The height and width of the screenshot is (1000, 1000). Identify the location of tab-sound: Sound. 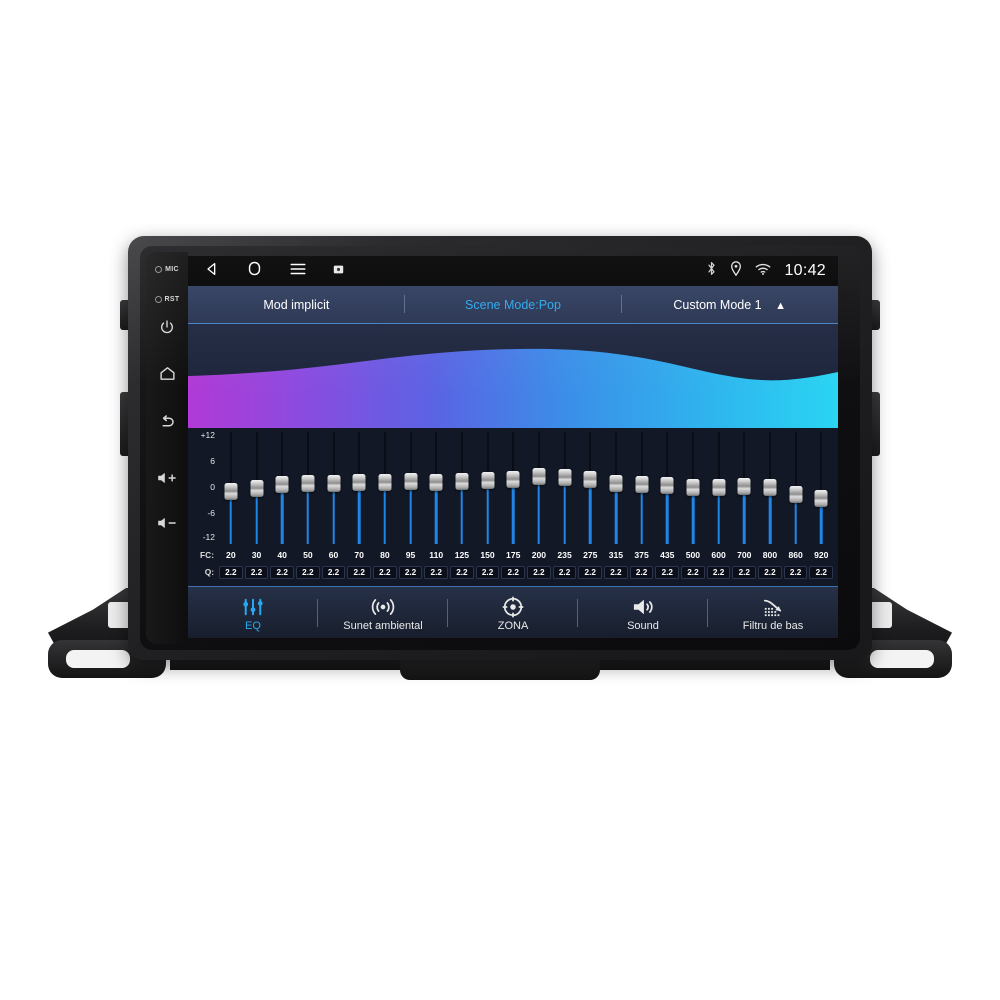
(643, 612).